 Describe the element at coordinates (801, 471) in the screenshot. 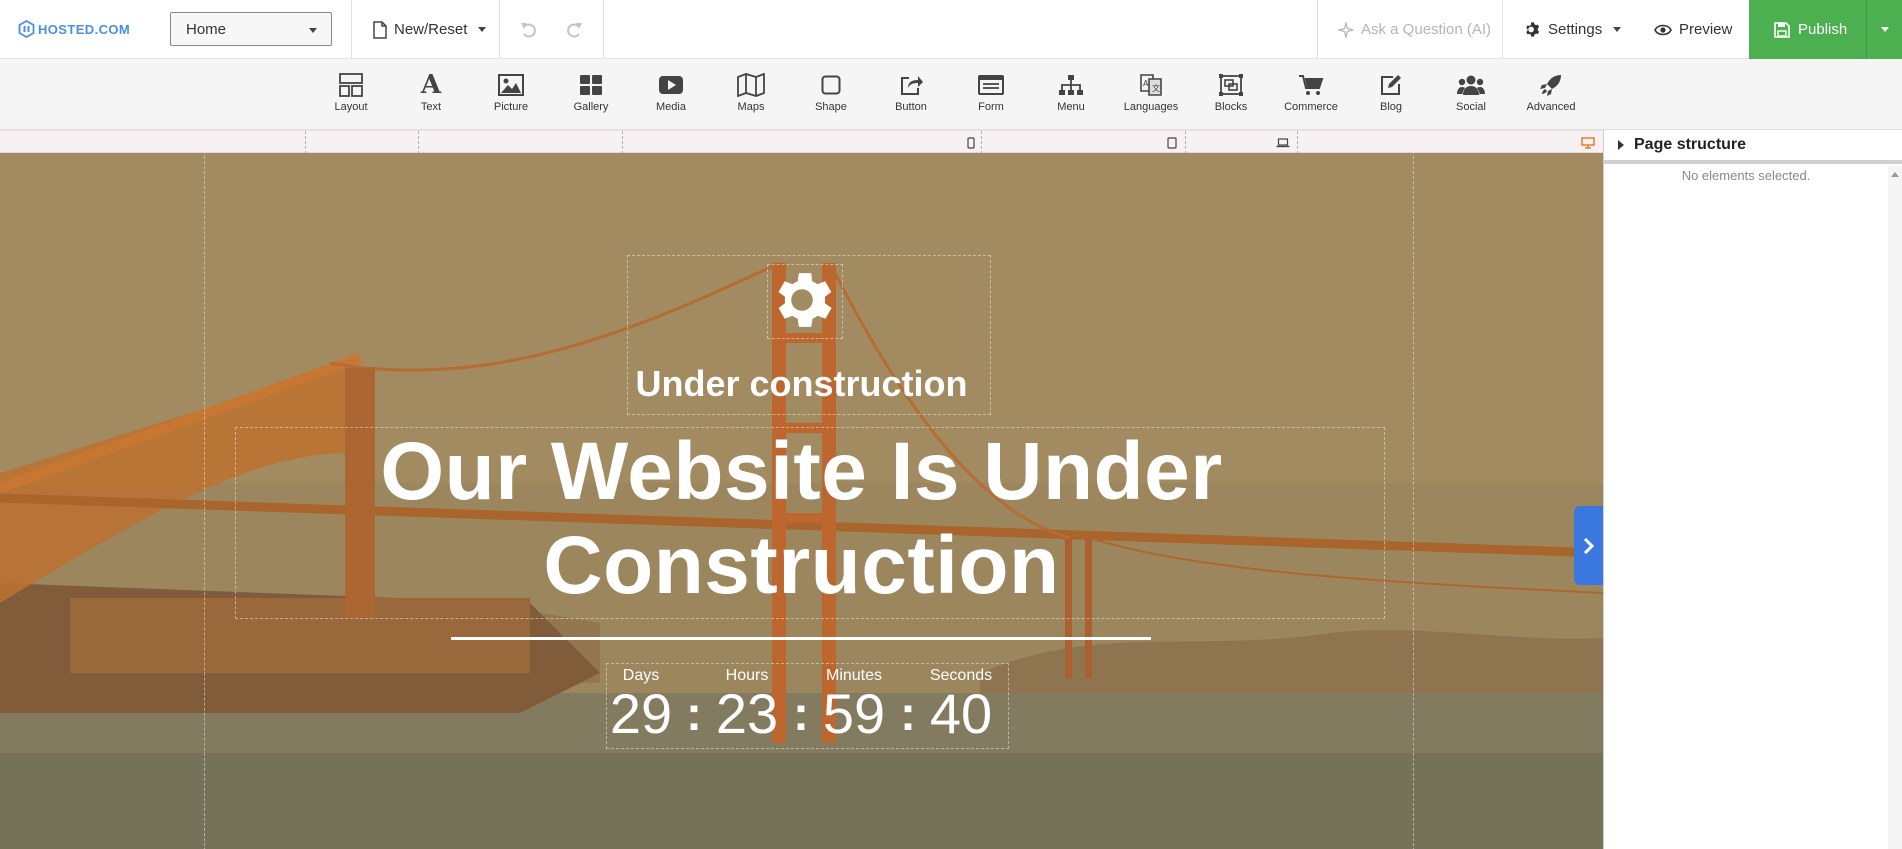

I see `headline-line-1: Our Website Is Under` at that location.